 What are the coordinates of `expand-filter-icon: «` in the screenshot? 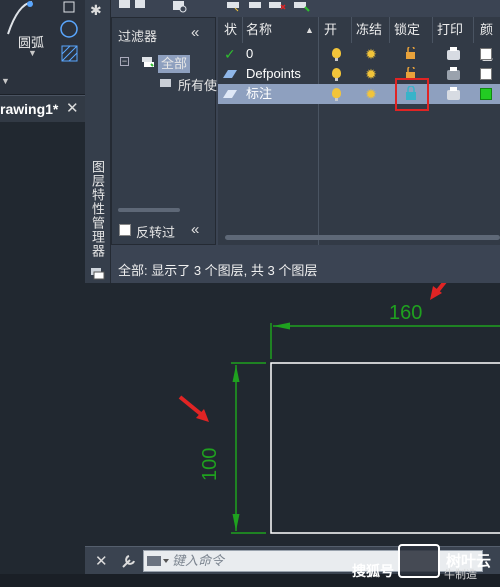 It's located at (195, 229).